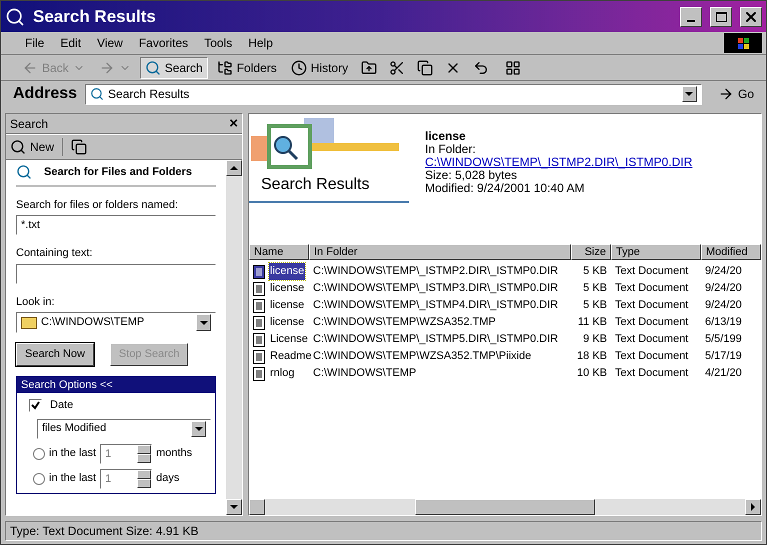  What do you see at coordinates (71, 43) in the screenshot?
I see `menu-item: Edit` at bounding box center [71, 43].